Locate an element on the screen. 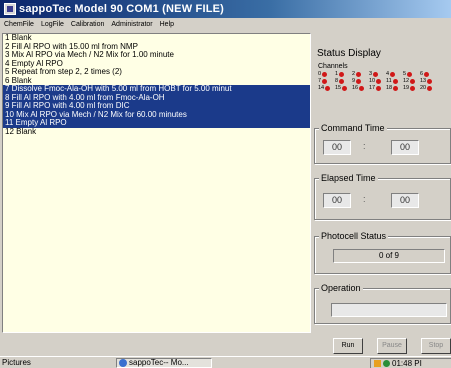 The width and height of the screenshot is (451, 368). menu-chemfile: ChemFile is located at coordinates (19, 24).